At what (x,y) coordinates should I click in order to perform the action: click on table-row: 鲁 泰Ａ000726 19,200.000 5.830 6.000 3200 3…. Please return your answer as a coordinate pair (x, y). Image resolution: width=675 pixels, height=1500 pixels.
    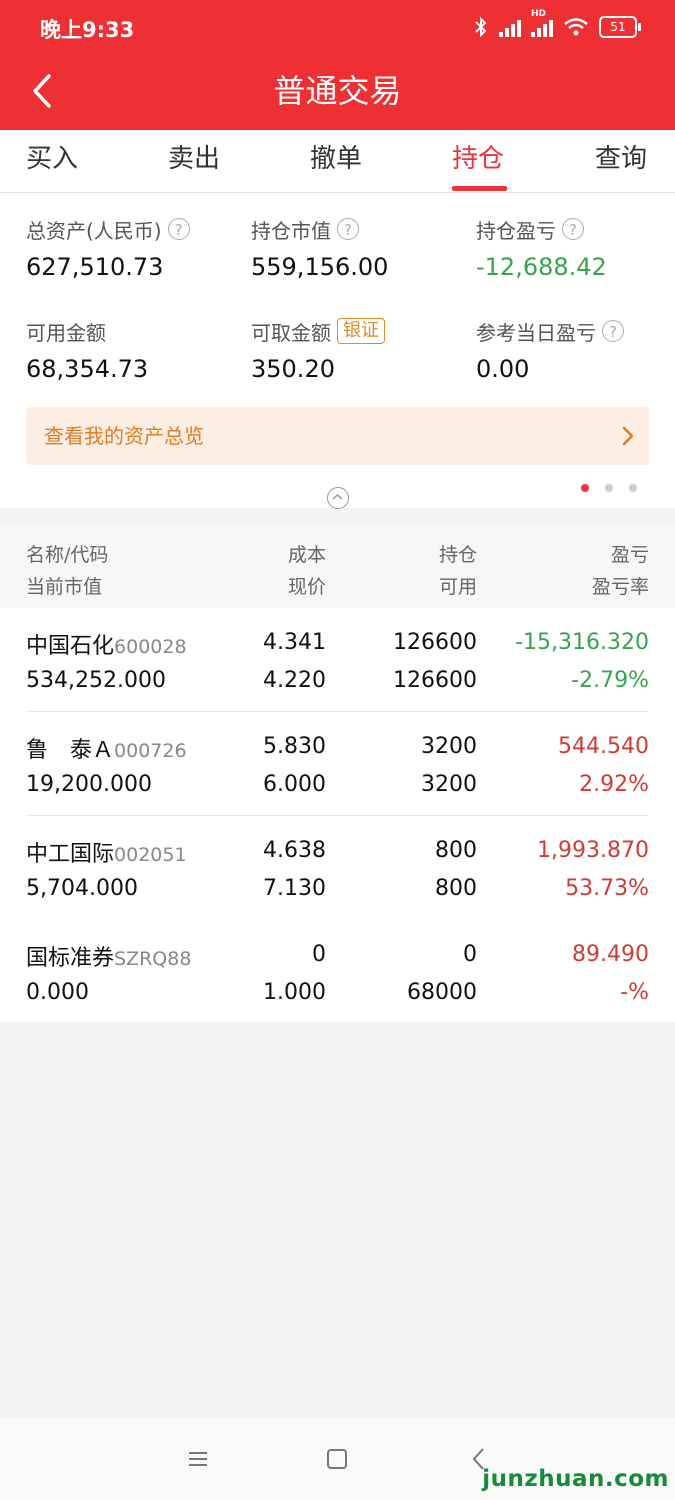
    Looking at the image, I should click on (337, 764).